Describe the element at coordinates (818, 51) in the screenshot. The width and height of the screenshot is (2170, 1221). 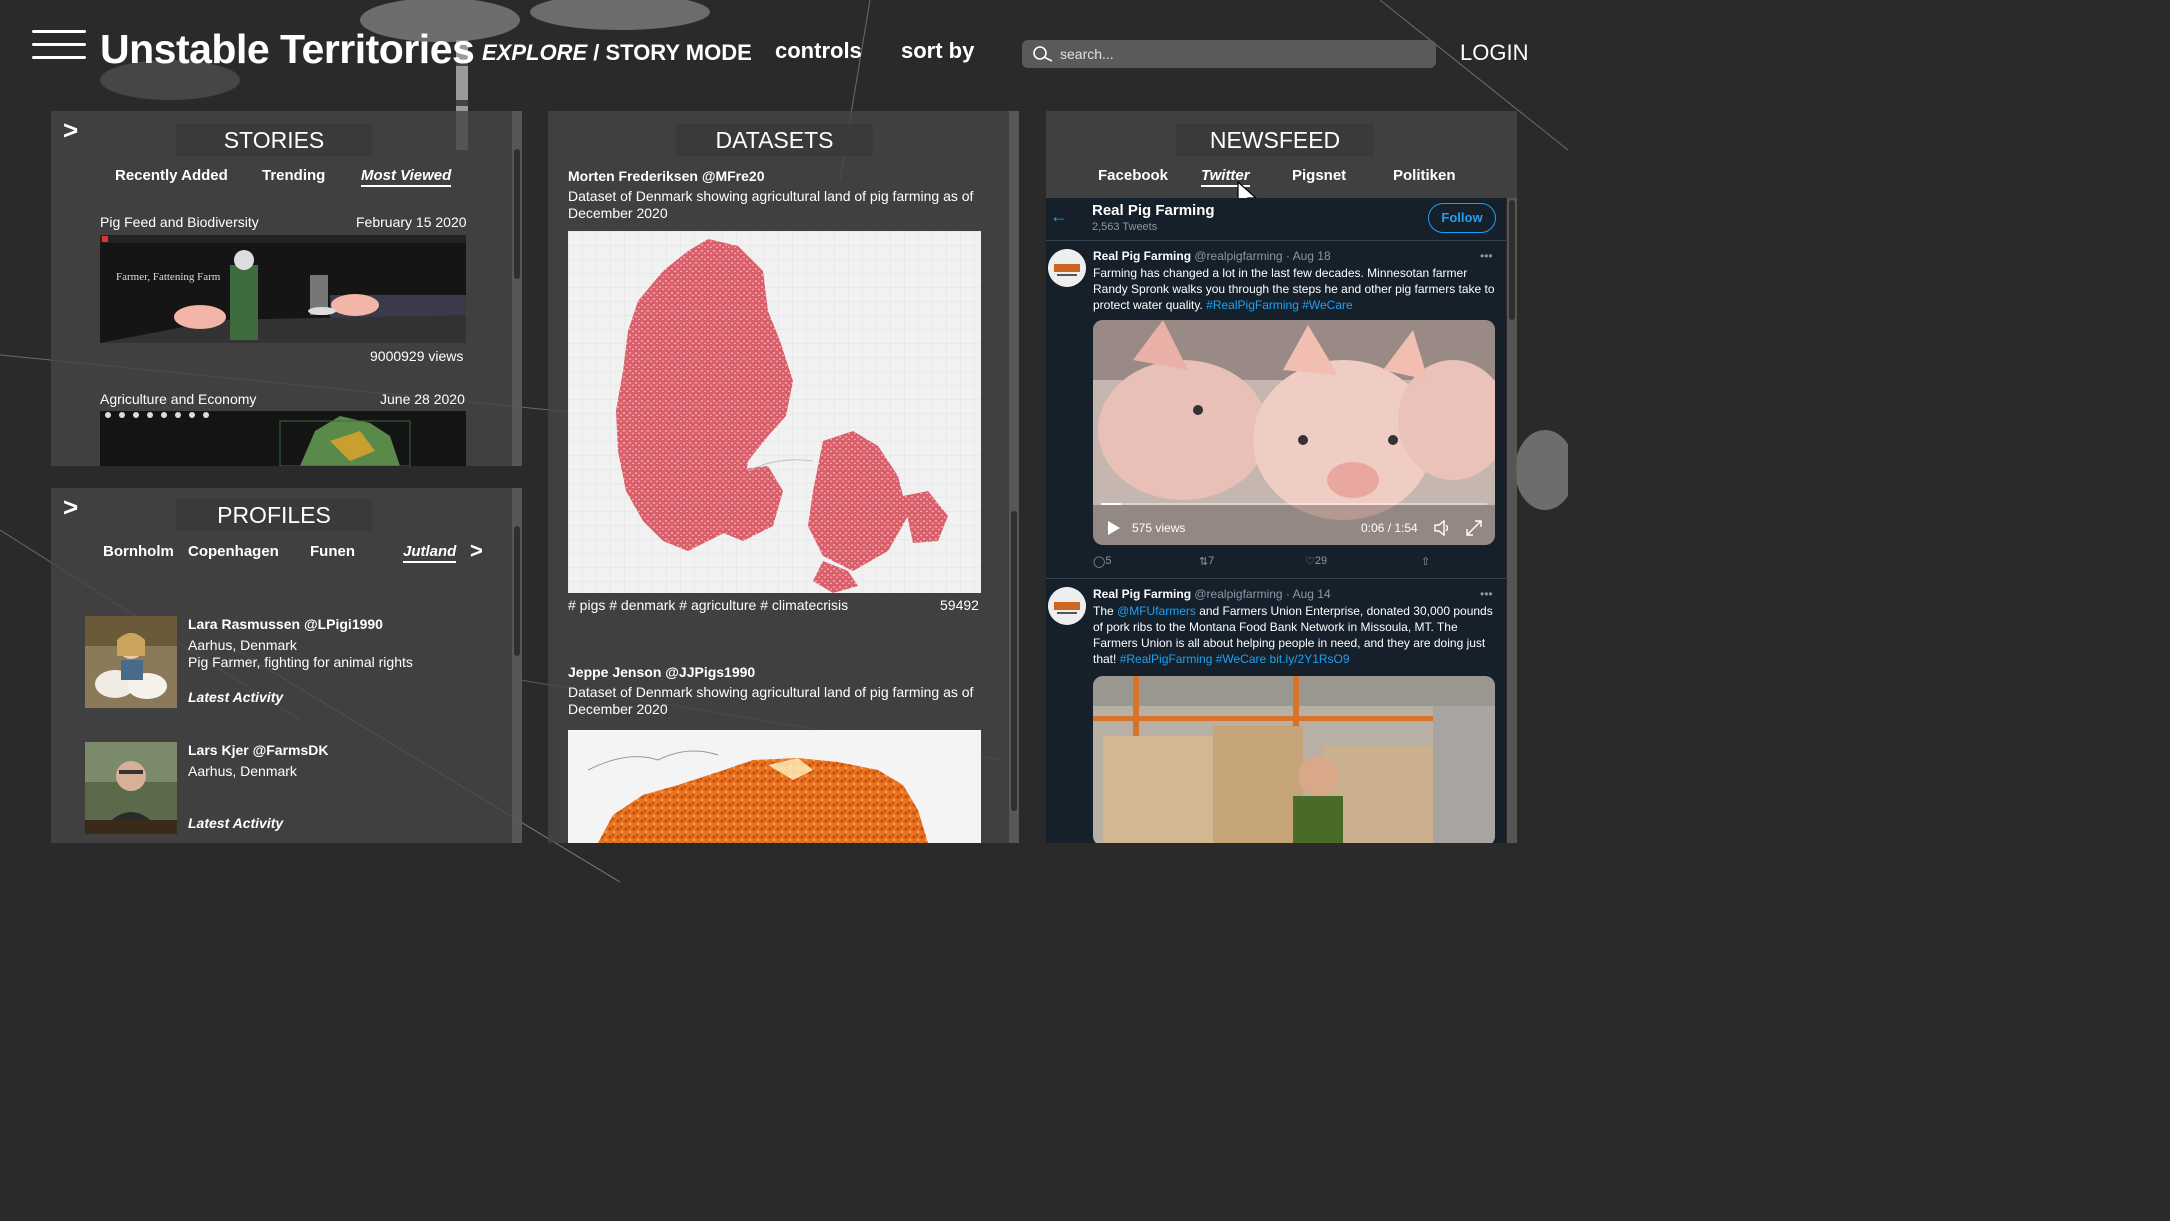
I see `controls-link: controls` at that location.